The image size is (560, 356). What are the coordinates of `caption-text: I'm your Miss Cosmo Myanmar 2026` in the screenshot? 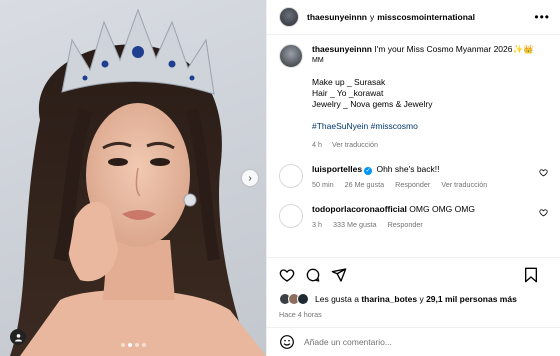 It's located at (443, 49).